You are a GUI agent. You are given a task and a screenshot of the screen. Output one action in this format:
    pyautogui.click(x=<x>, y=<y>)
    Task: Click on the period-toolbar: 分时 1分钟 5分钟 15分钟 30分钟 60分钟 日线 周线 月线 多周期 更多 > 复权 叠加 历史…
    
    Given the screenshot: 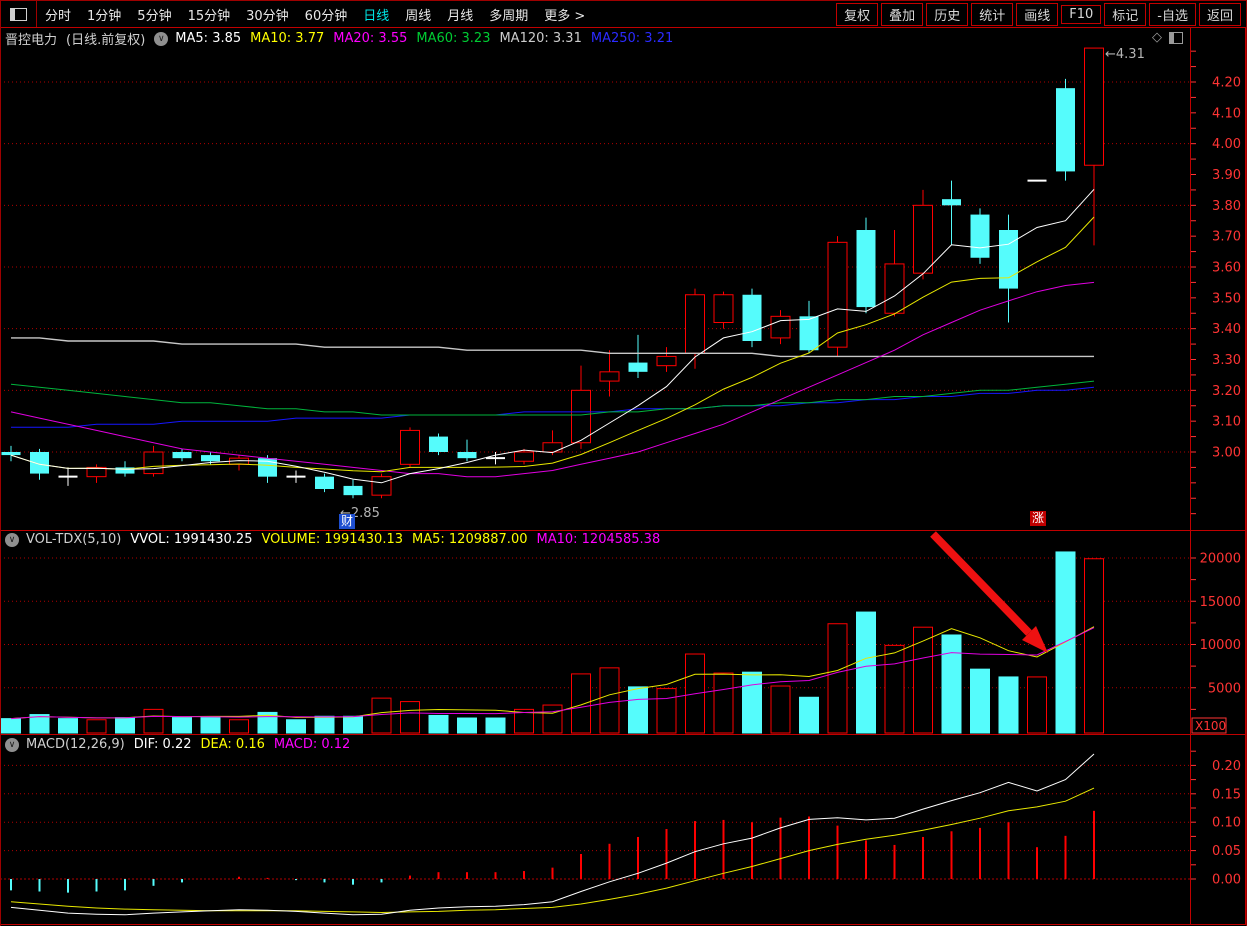 What is the action you would take?
    pyautogui.click(x=623, y=13)
    